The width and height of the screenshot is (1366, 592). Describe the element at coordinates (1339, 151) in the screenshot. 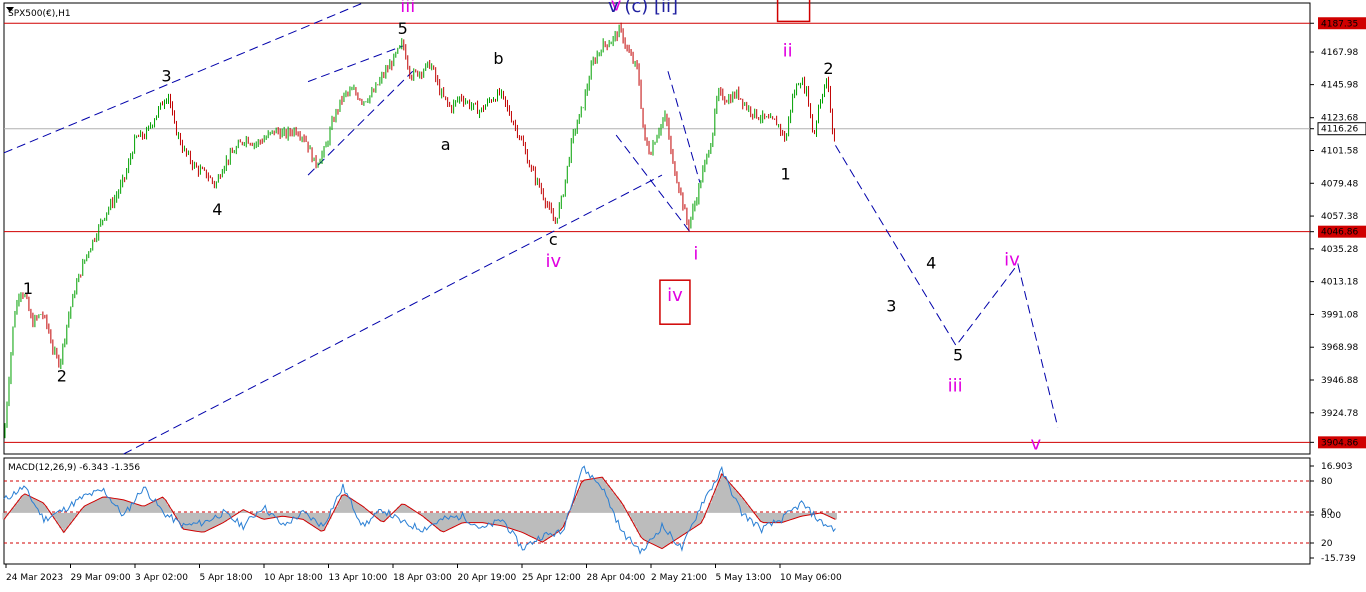

I see `price-tick-label: 4101.58` at that location.